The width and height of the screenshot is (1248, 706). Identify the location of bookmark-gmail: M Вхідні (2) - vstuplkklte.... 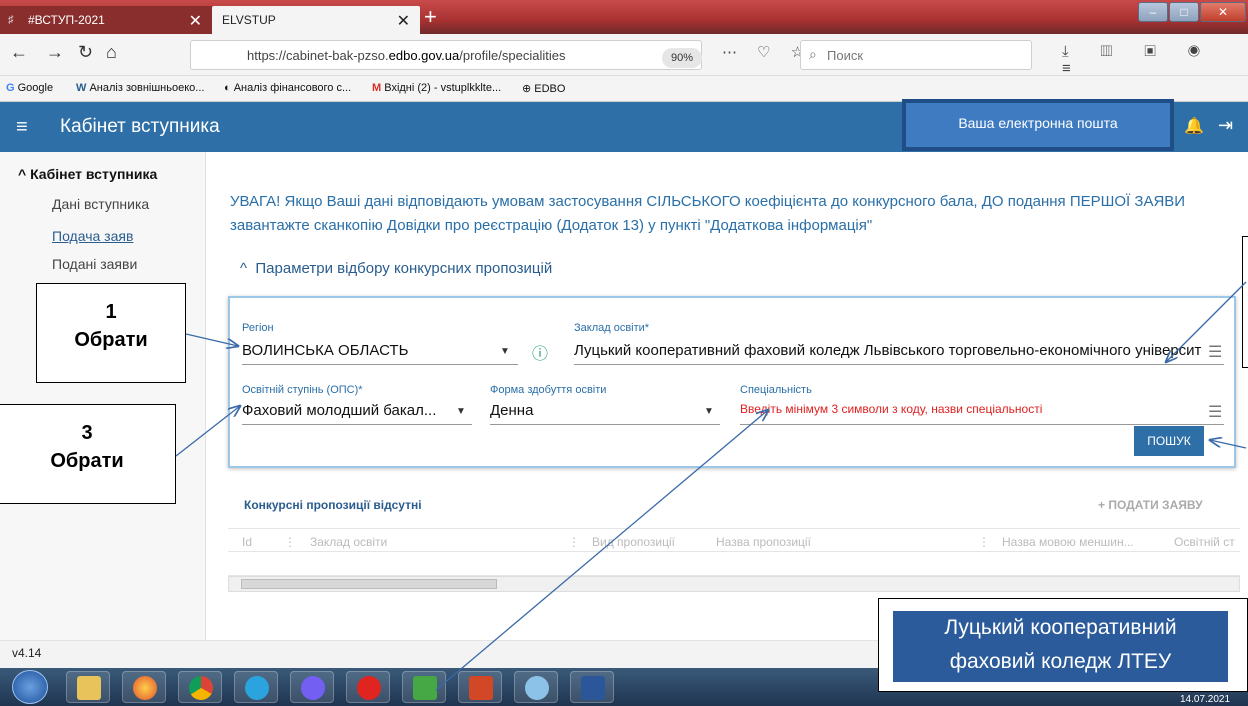
(436, 88).